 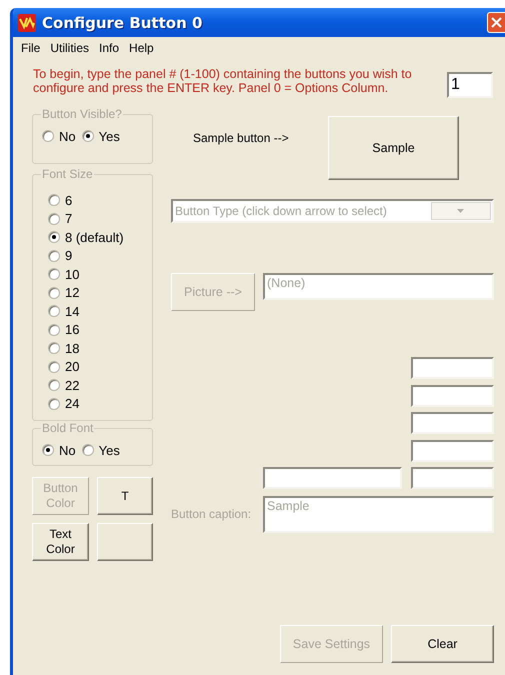 I want to click on radio-label: 24, so click(x=72, y=404).